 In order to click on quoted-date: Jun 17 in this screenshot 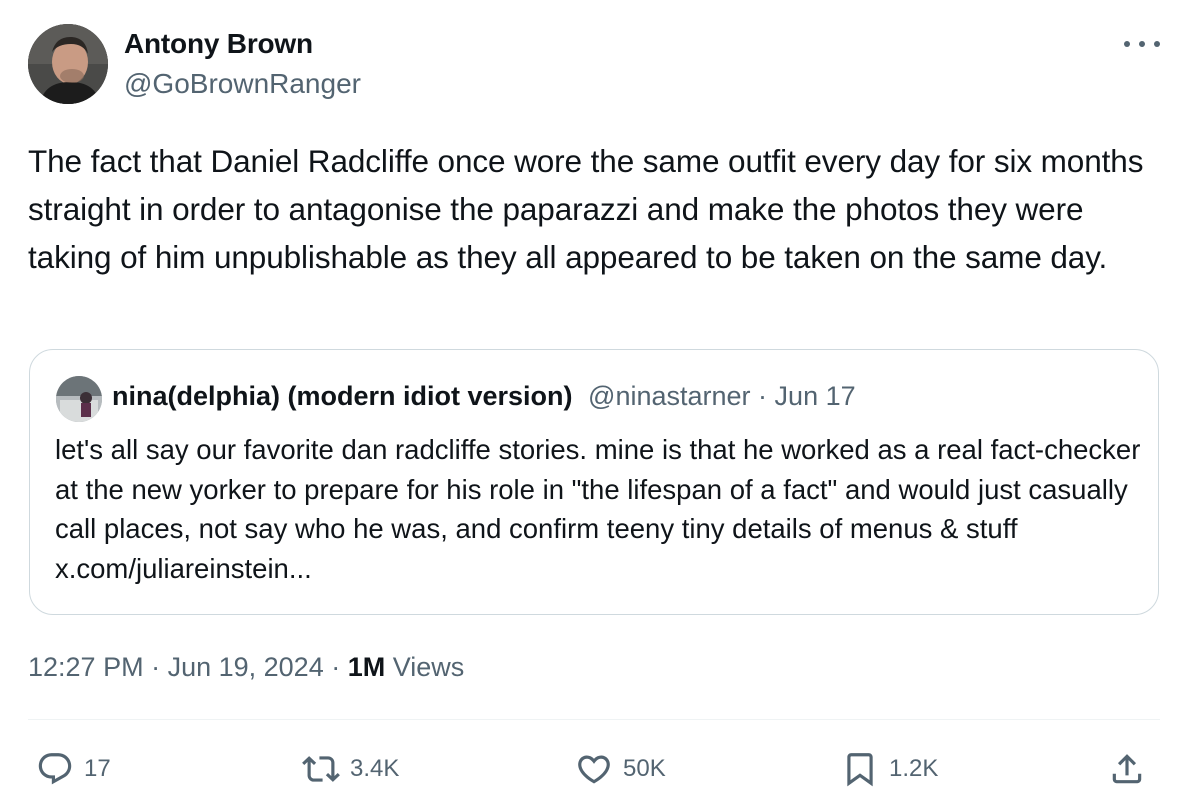, I will do `click(815, 396)`.